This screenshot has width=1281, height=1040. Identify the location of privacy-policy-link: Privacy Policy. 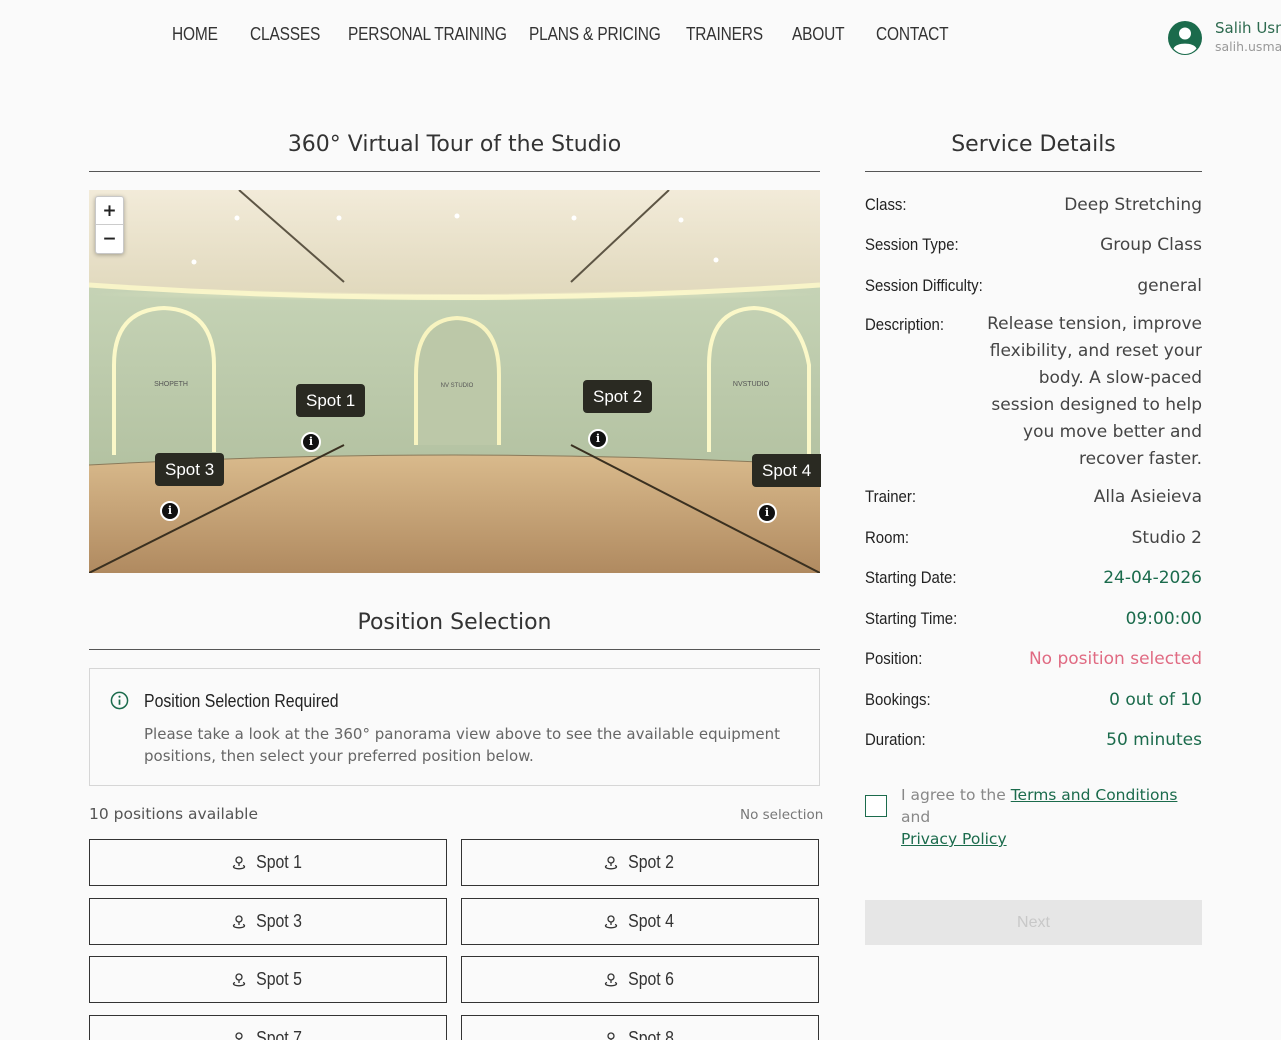
(954, 839).